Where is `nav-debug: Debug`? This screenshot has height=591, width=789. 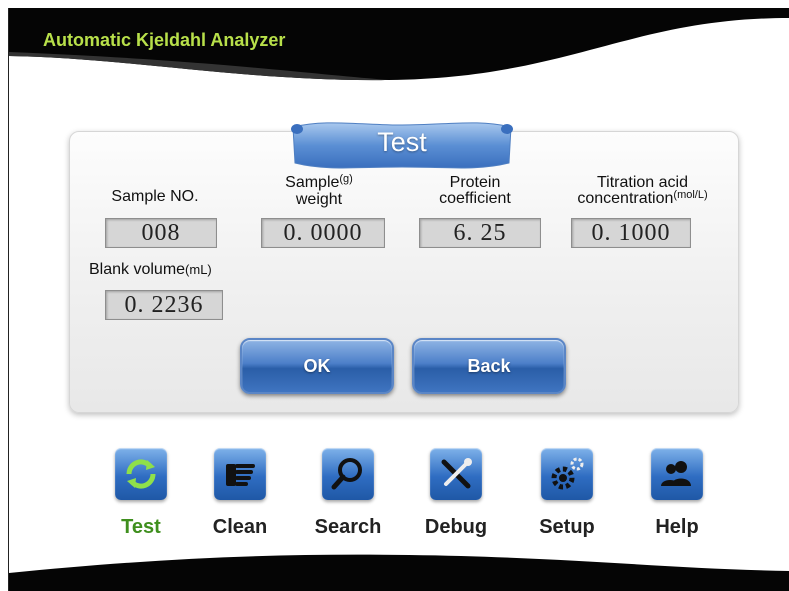
nav-debug: Debug is located at coordinates (456, 498).